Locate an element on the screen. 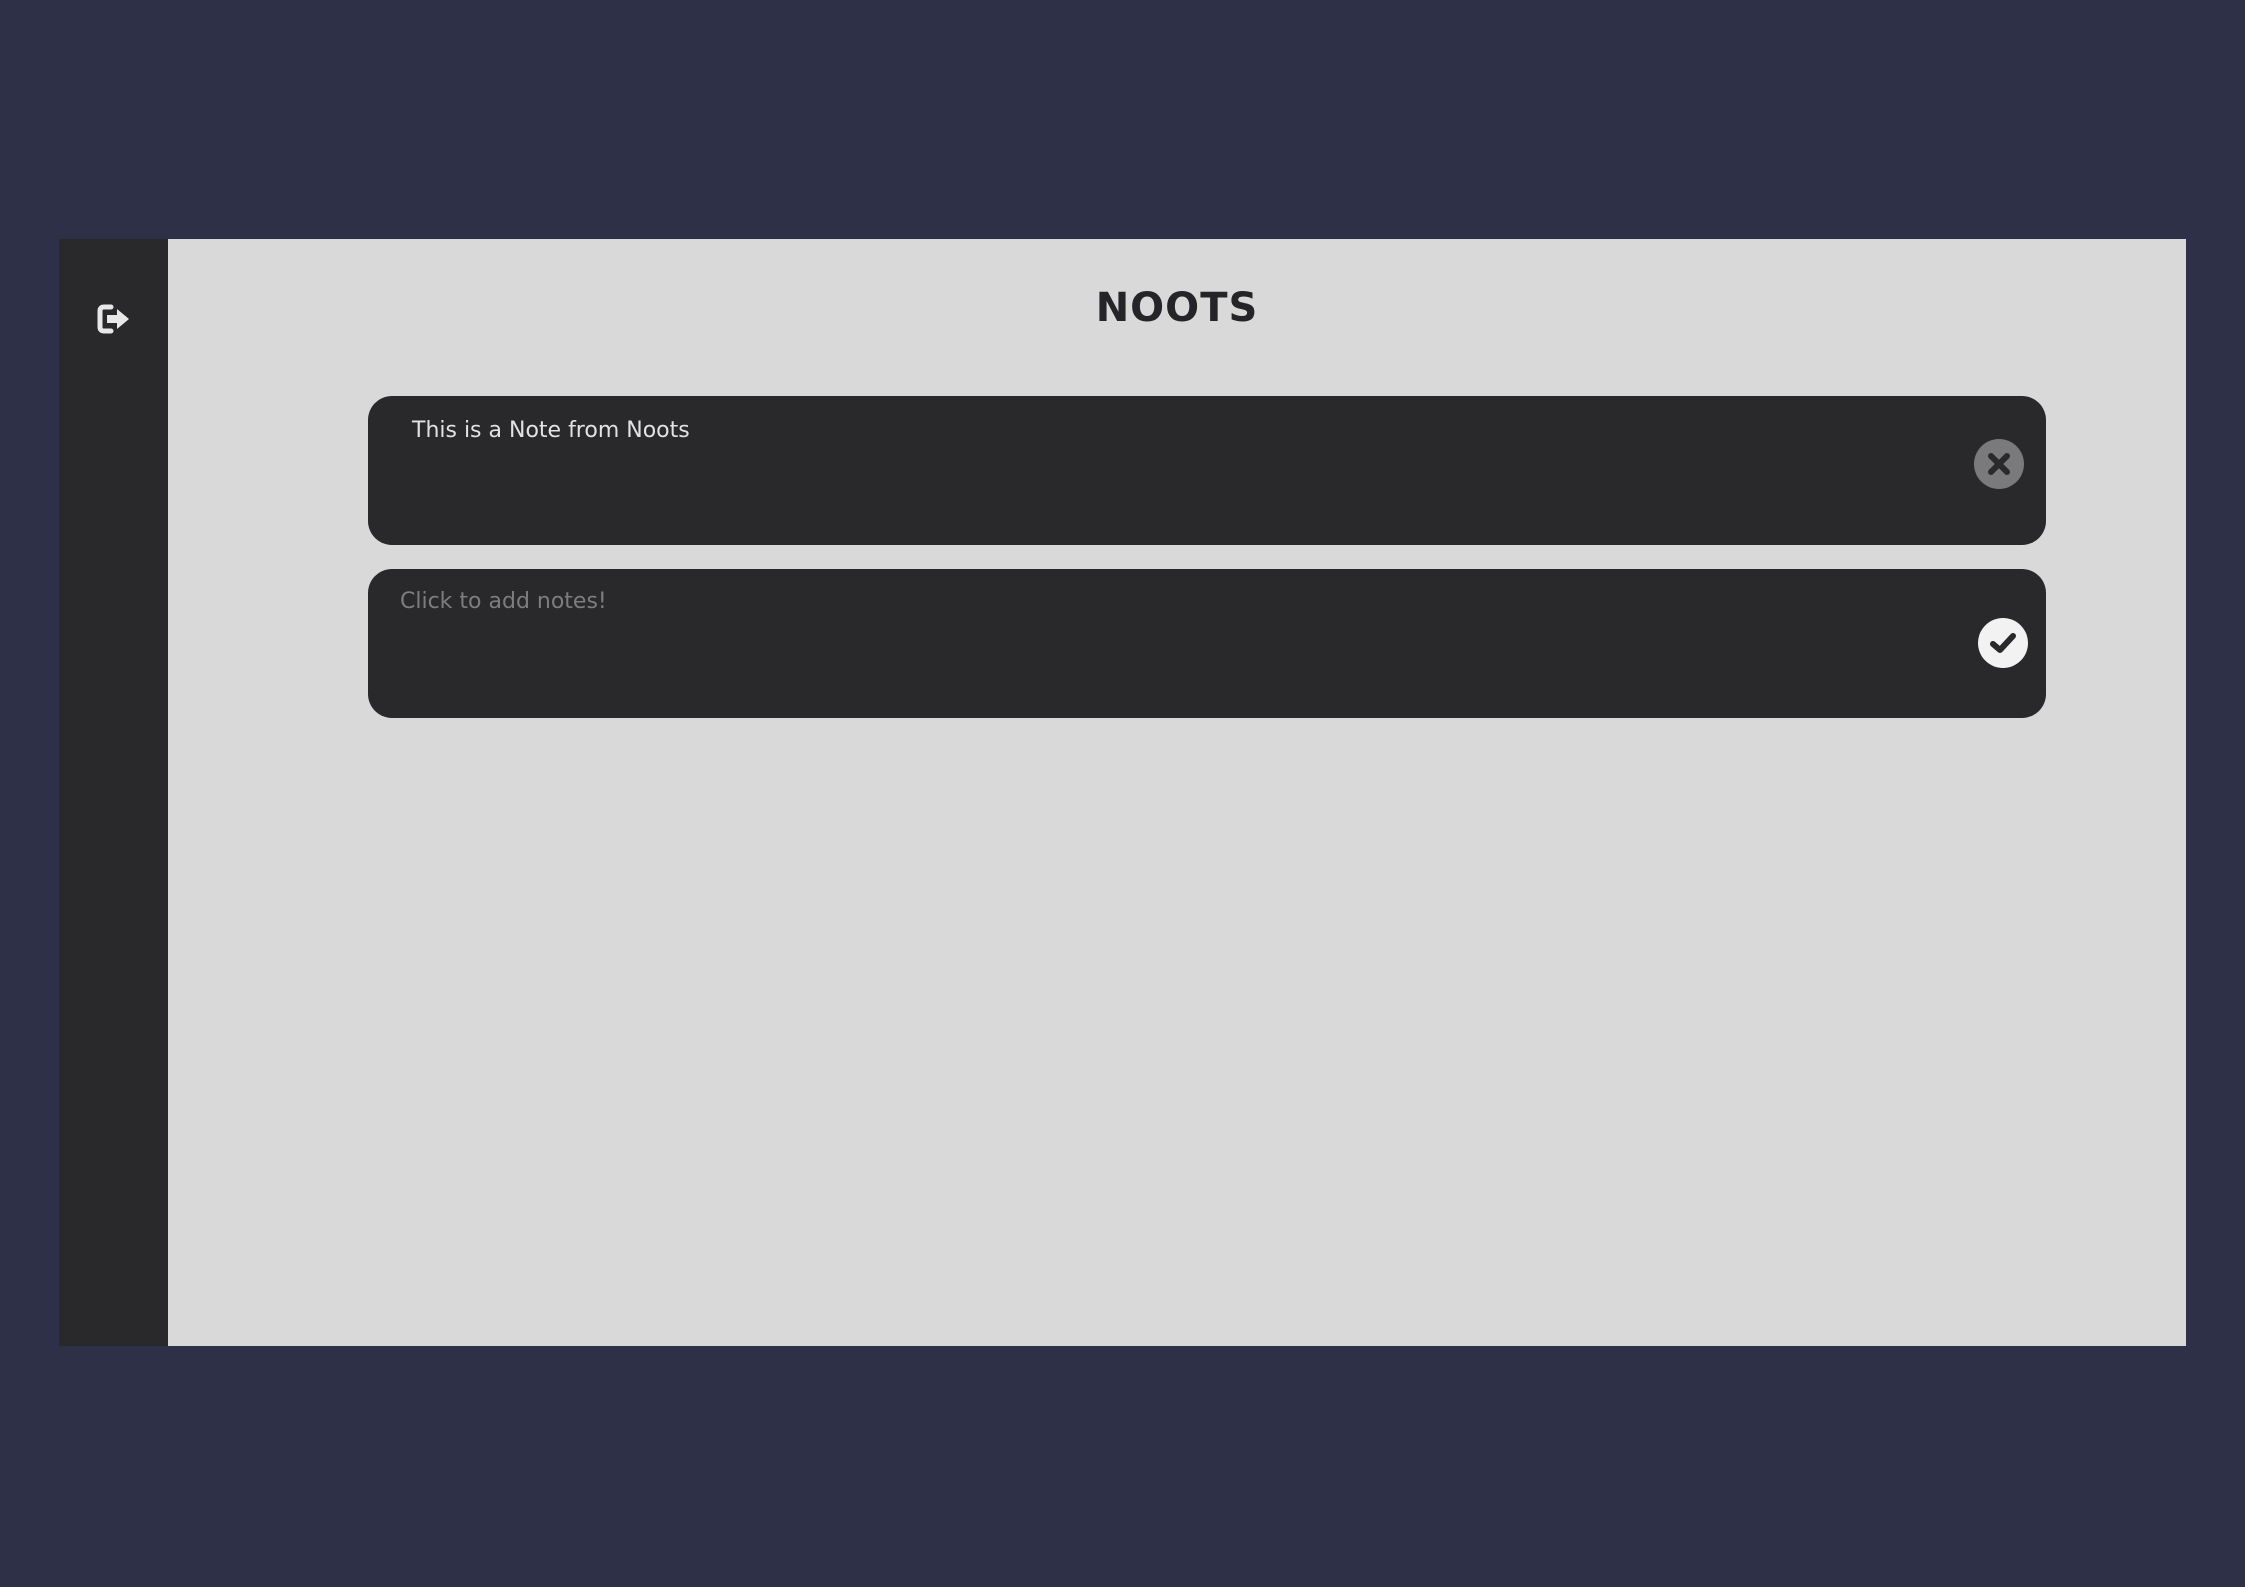  sign-out-icon is located at coordinates (113, 319).